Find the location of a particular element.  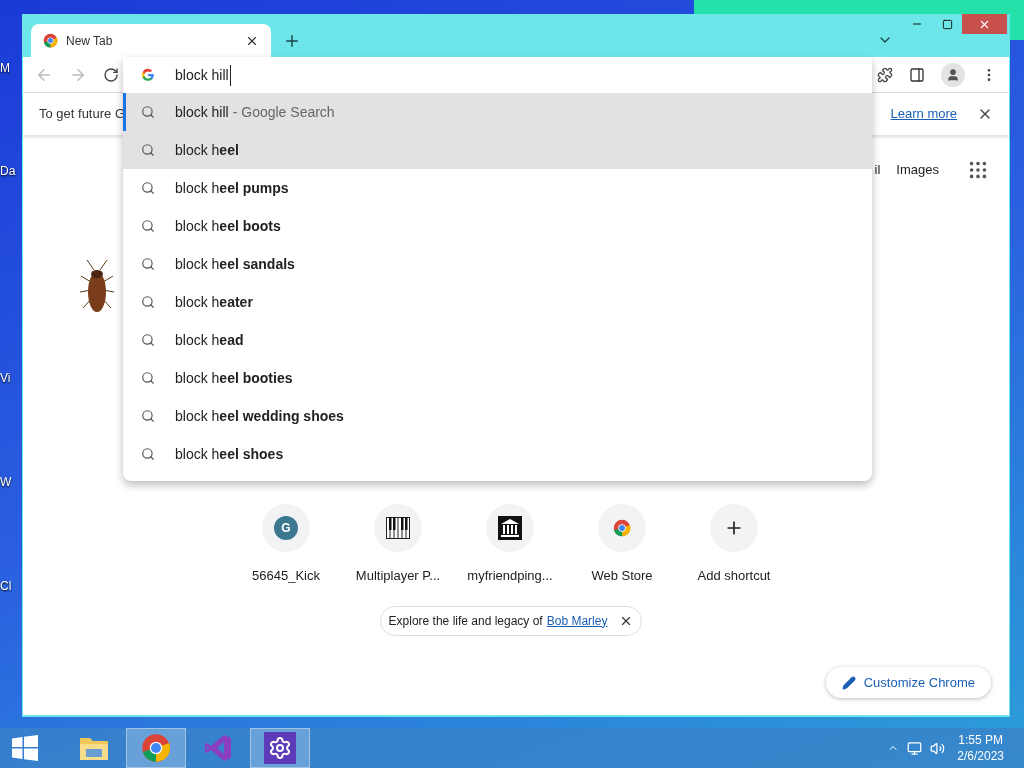

shortcut-label: 56645_Kick is located at coordinates (286, 576).